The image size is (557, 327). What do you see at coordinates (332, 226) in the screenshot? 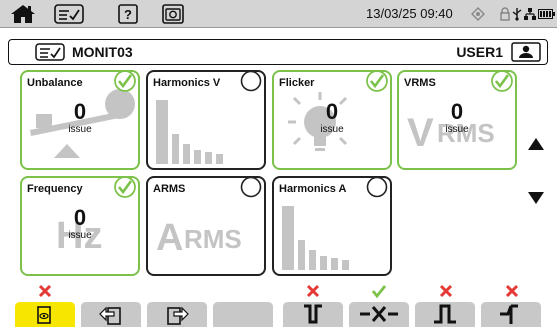
I see `tile-harmonics-a: Harmonics A` at bounding box center [332, 226].